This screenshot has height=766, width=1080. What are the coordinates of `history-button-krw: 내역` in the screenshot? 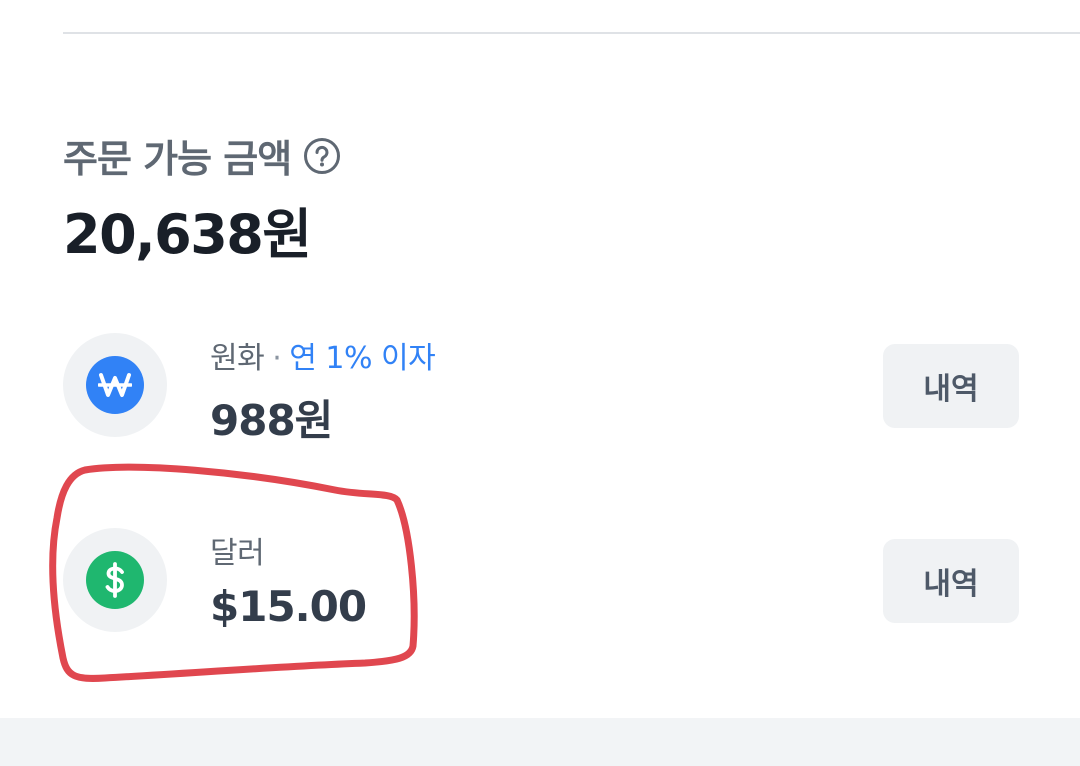 It's located at (951, 386).